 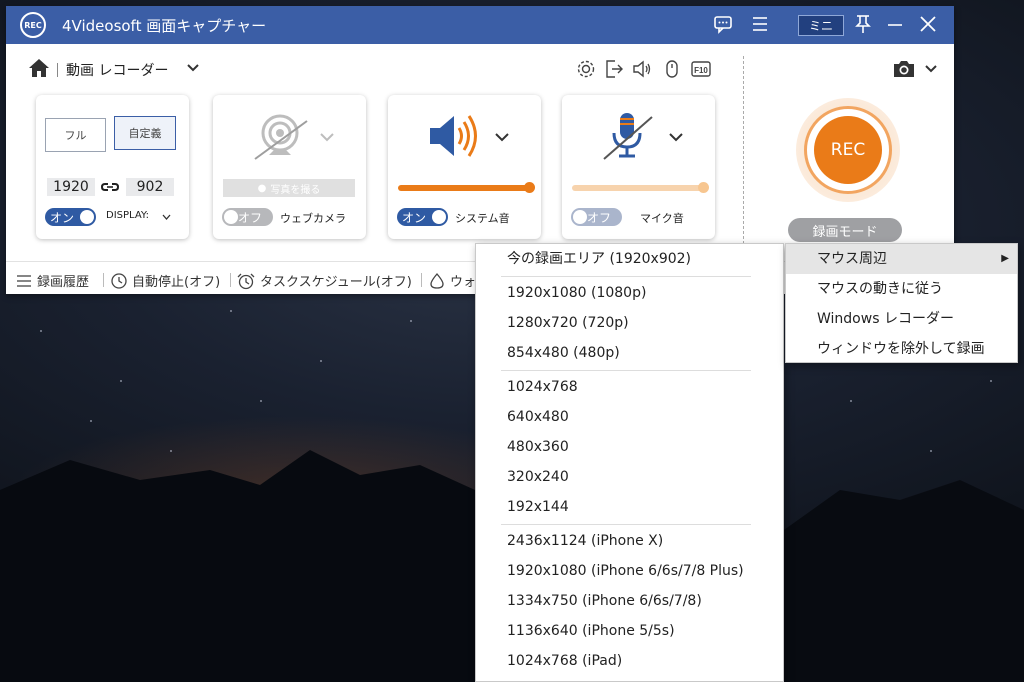 What do you see at coordinates (246, 281) in the screenshot?
I see `alarm-clock-icon` at bounding box center [246, 281].